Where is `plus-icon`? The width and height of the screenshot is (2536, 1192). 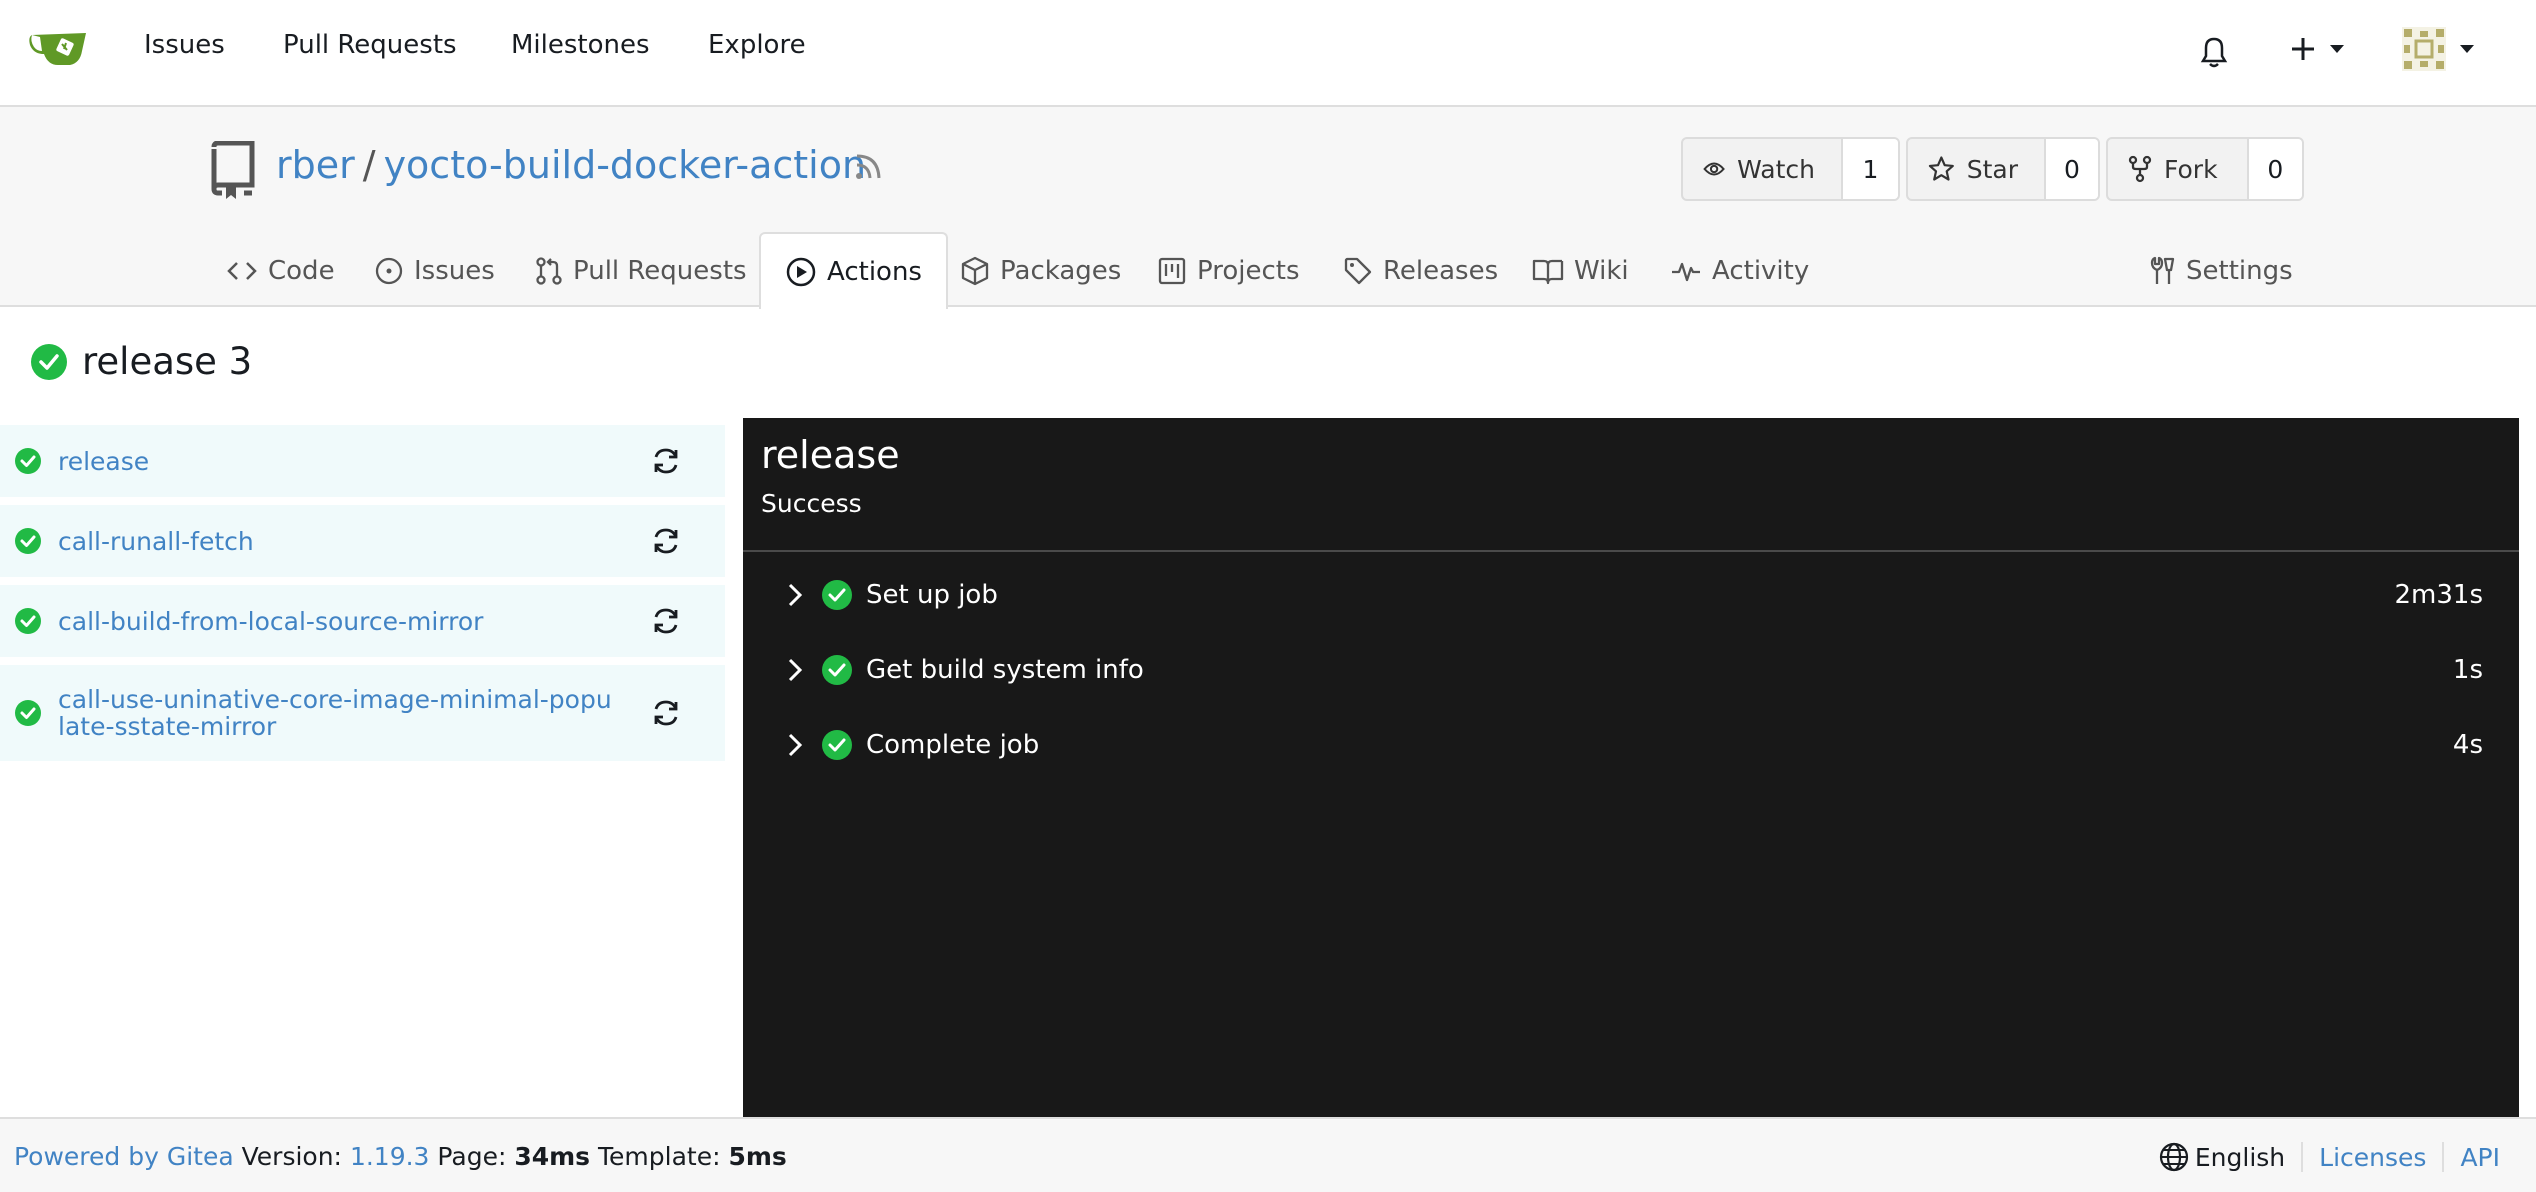
plus-icon is located at coordinates (2303, 49).